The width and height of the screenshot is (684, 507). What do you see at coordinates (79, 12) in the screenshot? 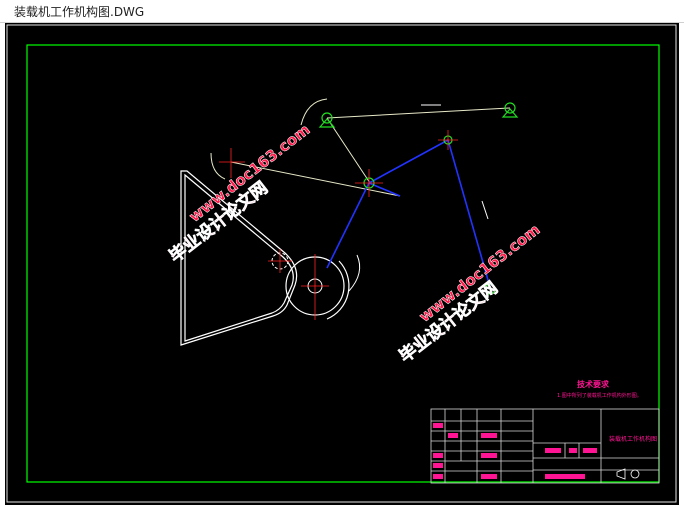
I see `window-title: 装载机工作机构图.DWG` at bounding box center [79, 12].